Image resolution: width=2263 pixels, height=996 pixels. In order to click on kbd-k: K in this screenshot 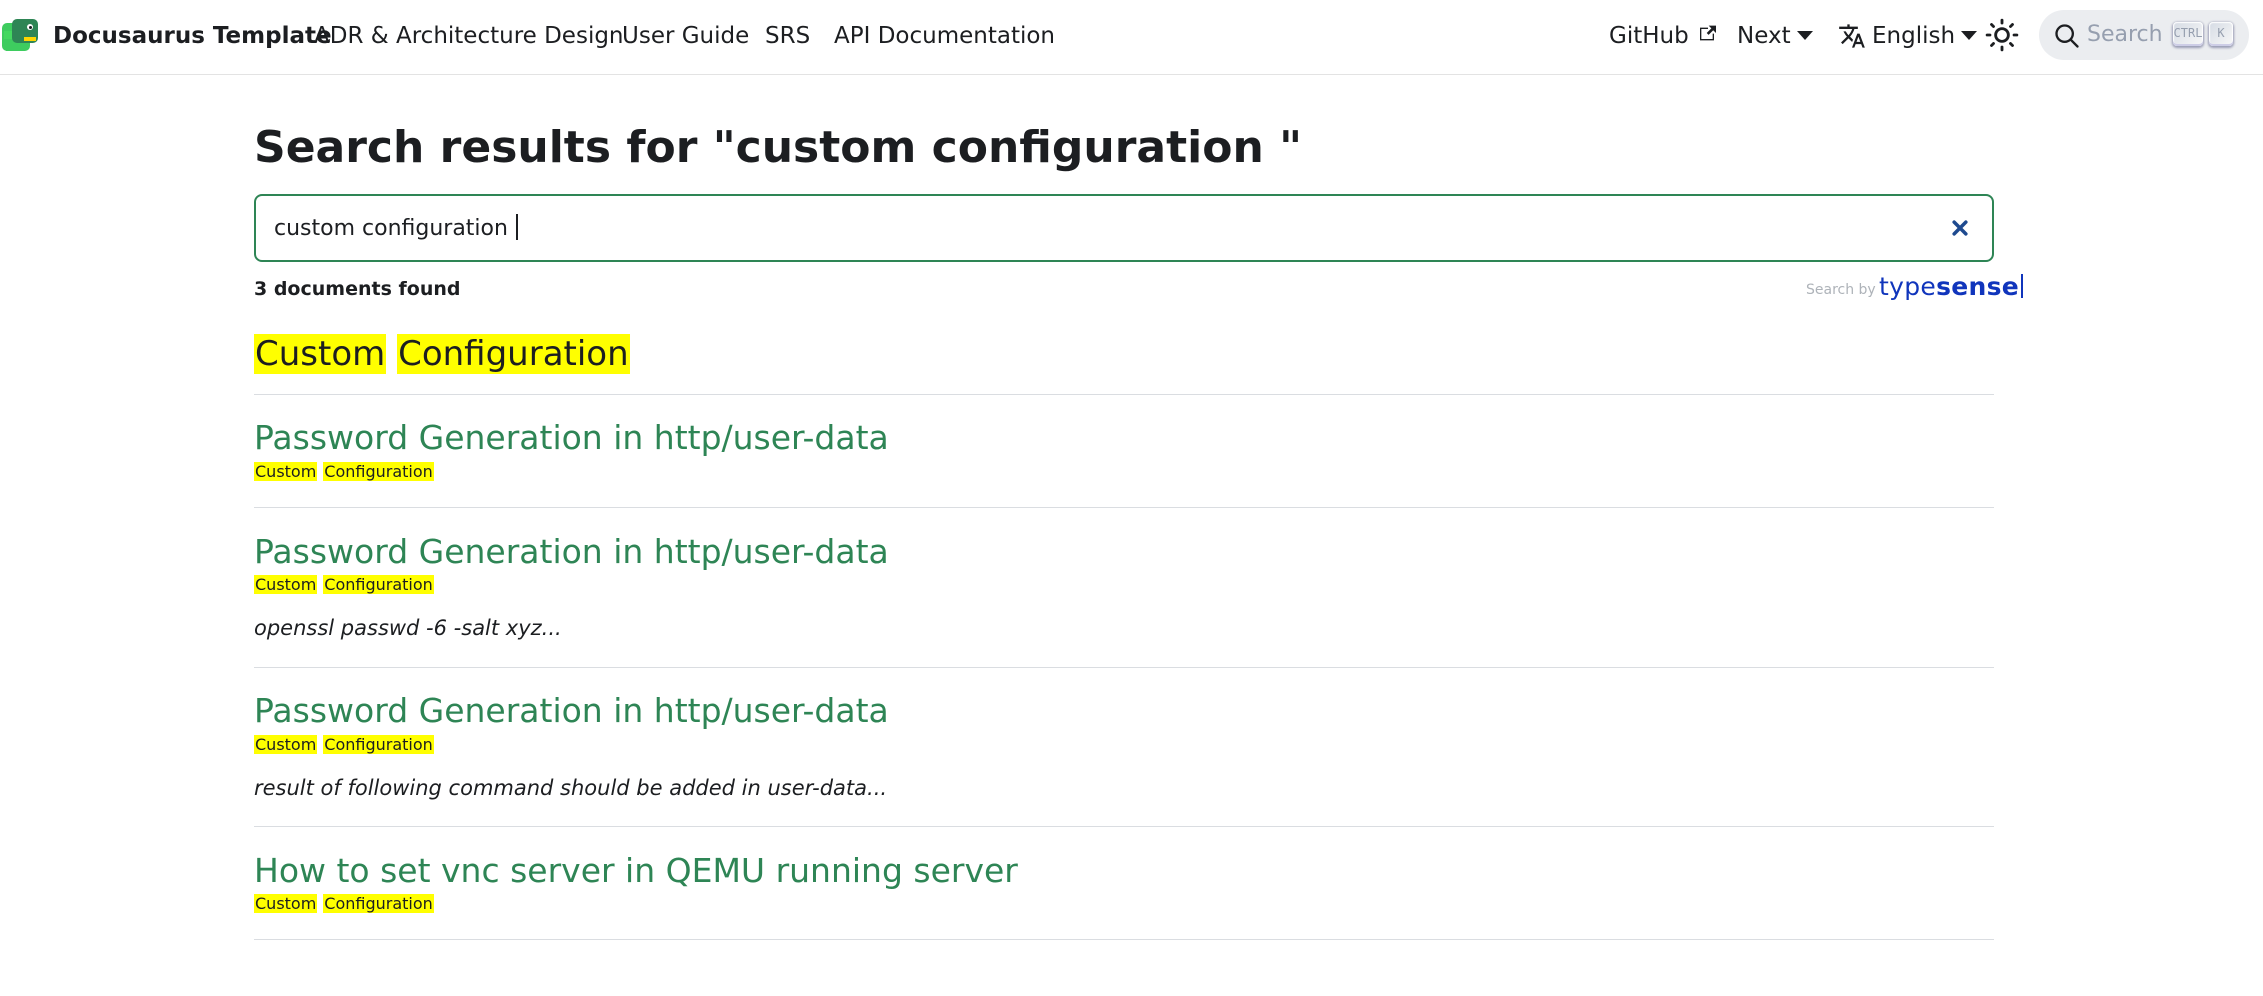, I will do `click(2221, 34)`.